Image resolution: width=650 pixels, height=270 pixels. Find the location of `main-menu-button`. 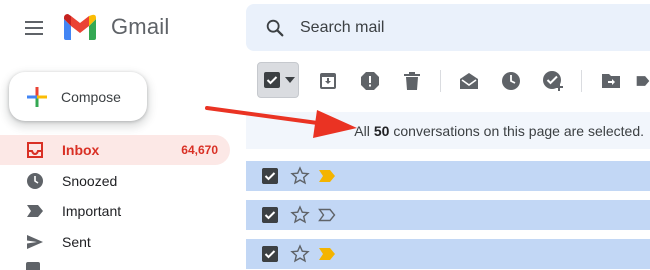

main-menu-button is located at coordinates (34, 28).